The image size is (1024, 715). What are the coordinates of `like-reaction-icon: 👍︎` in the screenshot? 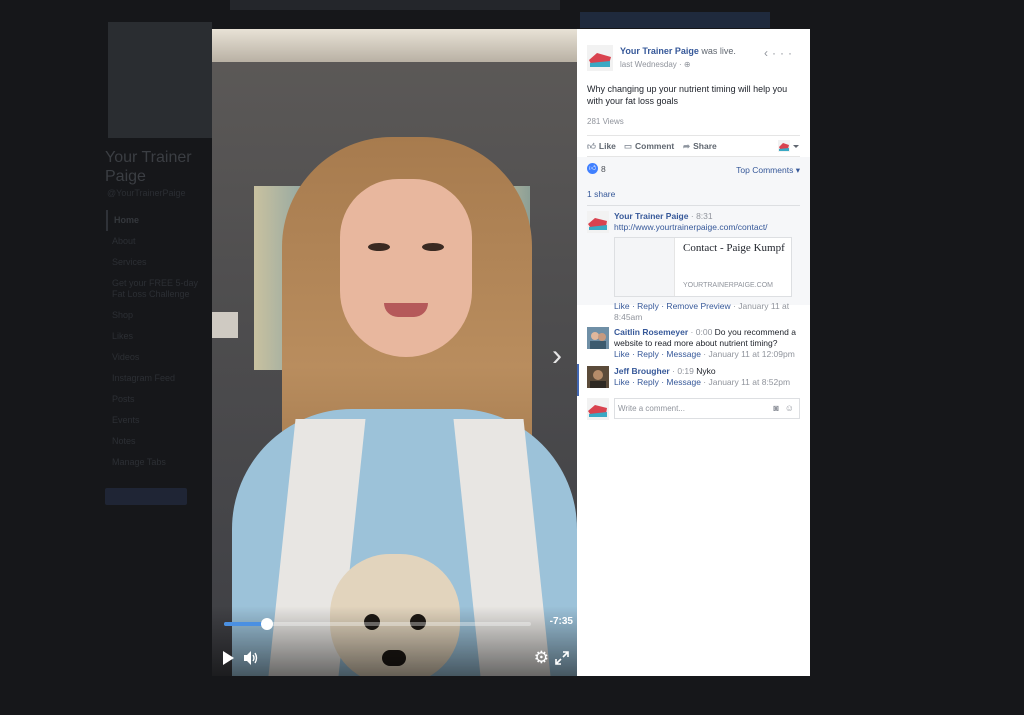 It's located at (592, 169).